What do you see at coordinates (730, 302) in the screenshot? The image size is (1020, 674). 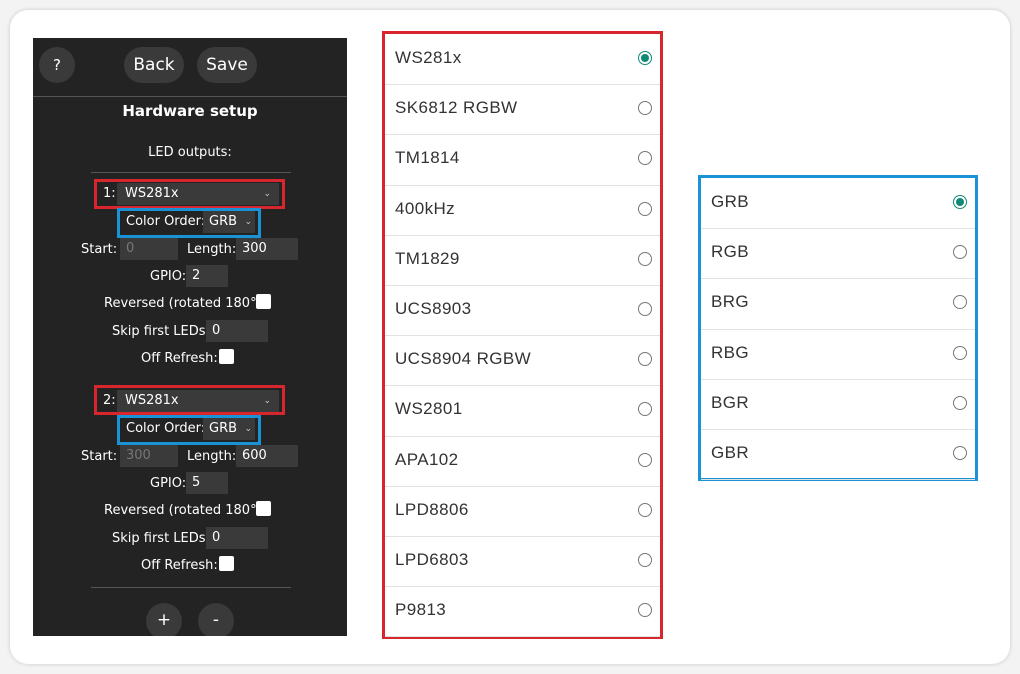 I see `color-order-option-label: BRG` at bounding box center [730, 302].